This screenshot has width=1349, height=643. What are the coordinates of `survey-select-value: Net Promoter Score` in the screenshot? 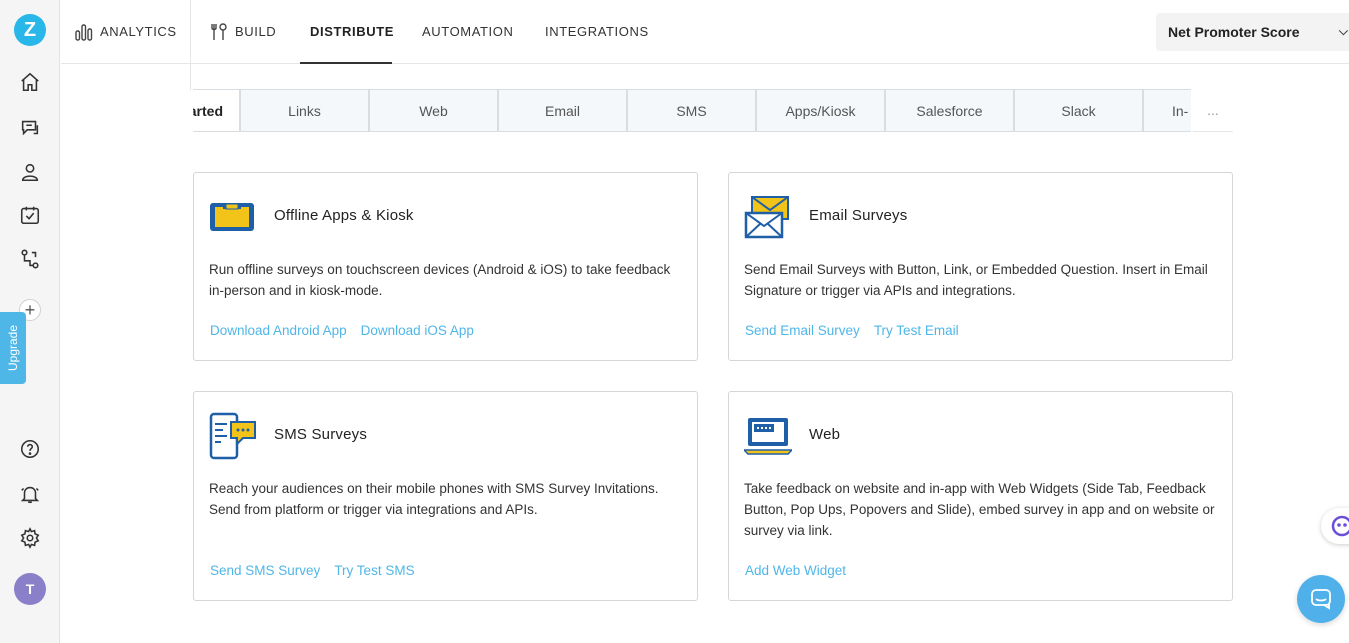 It's located at (1234, 32).